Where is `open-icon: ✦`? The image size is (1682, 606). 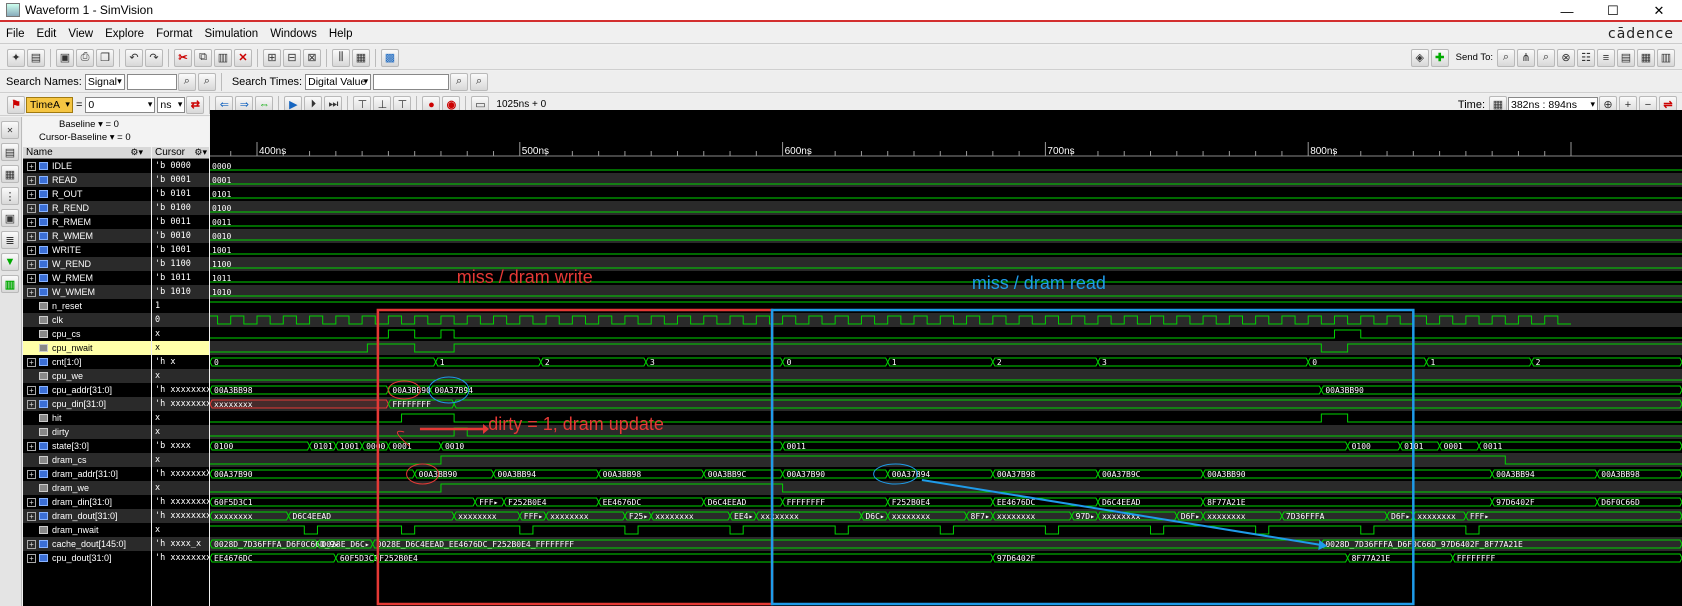
open-icon: ✦ is located at coordinates (16, 57).